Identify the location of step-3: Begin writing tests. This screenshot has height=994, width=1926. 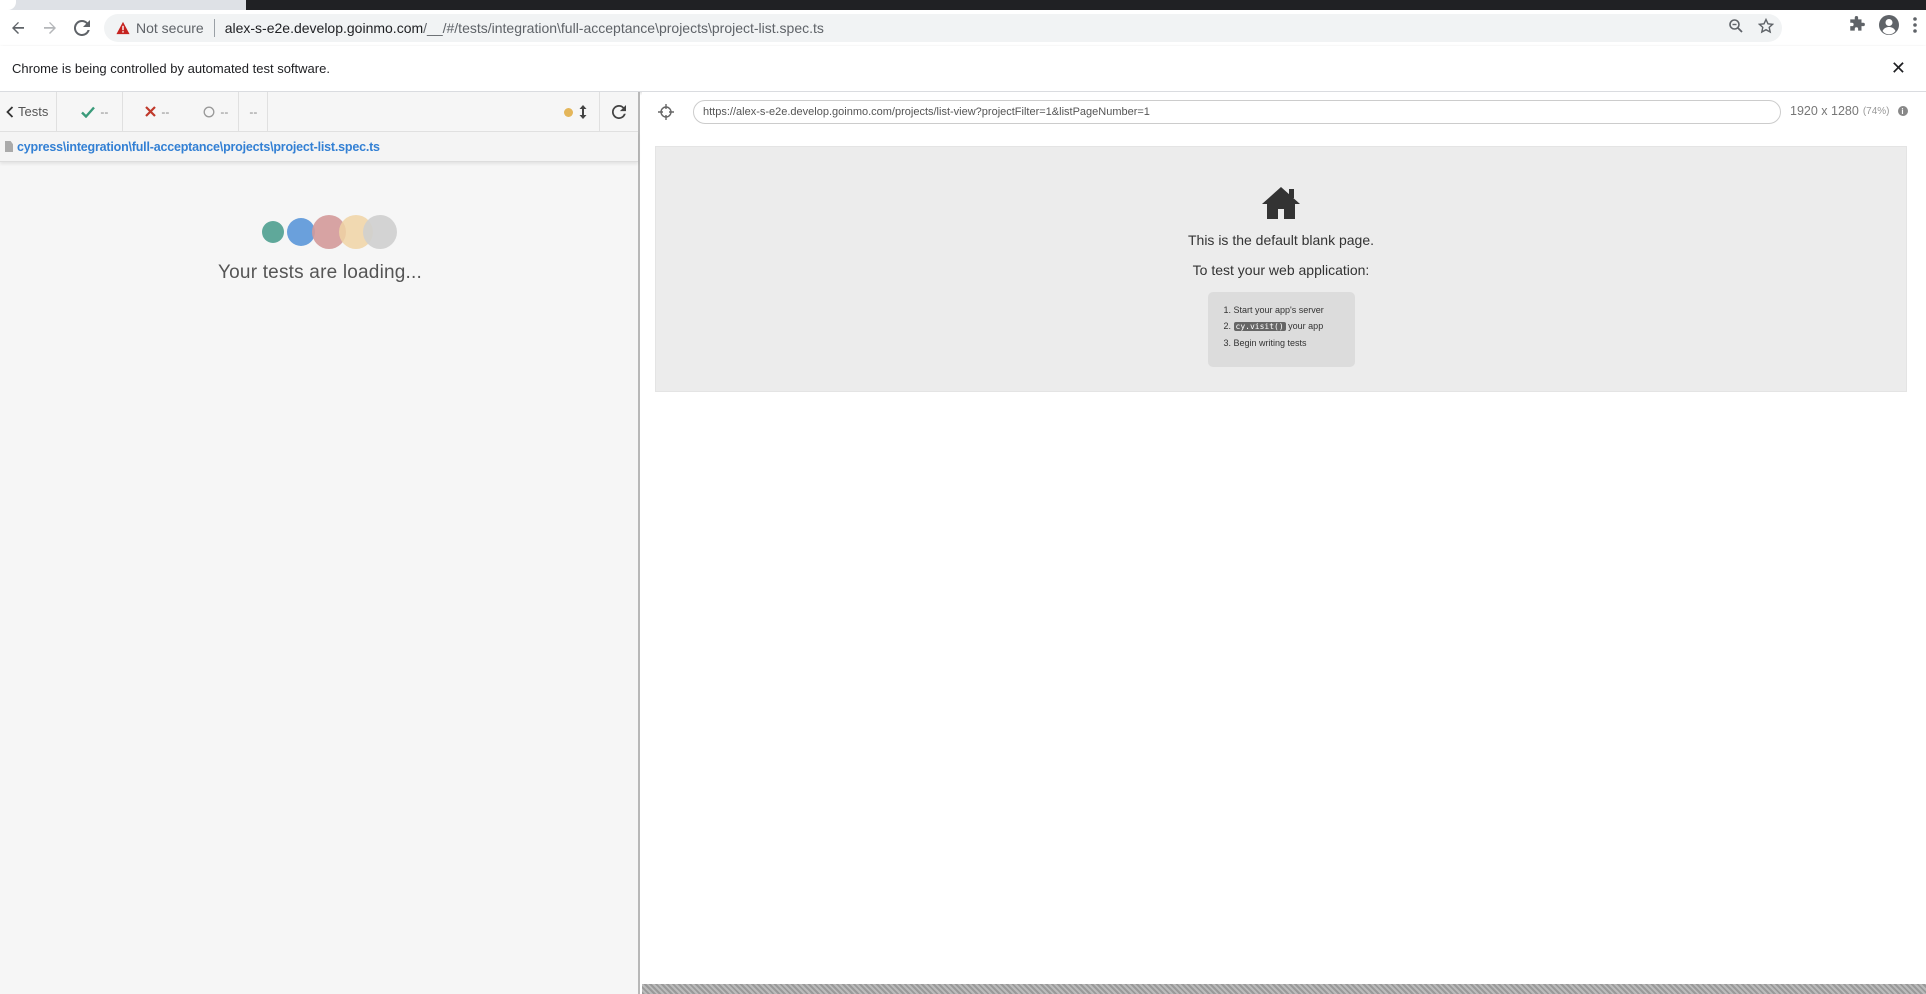
(1294, 343).